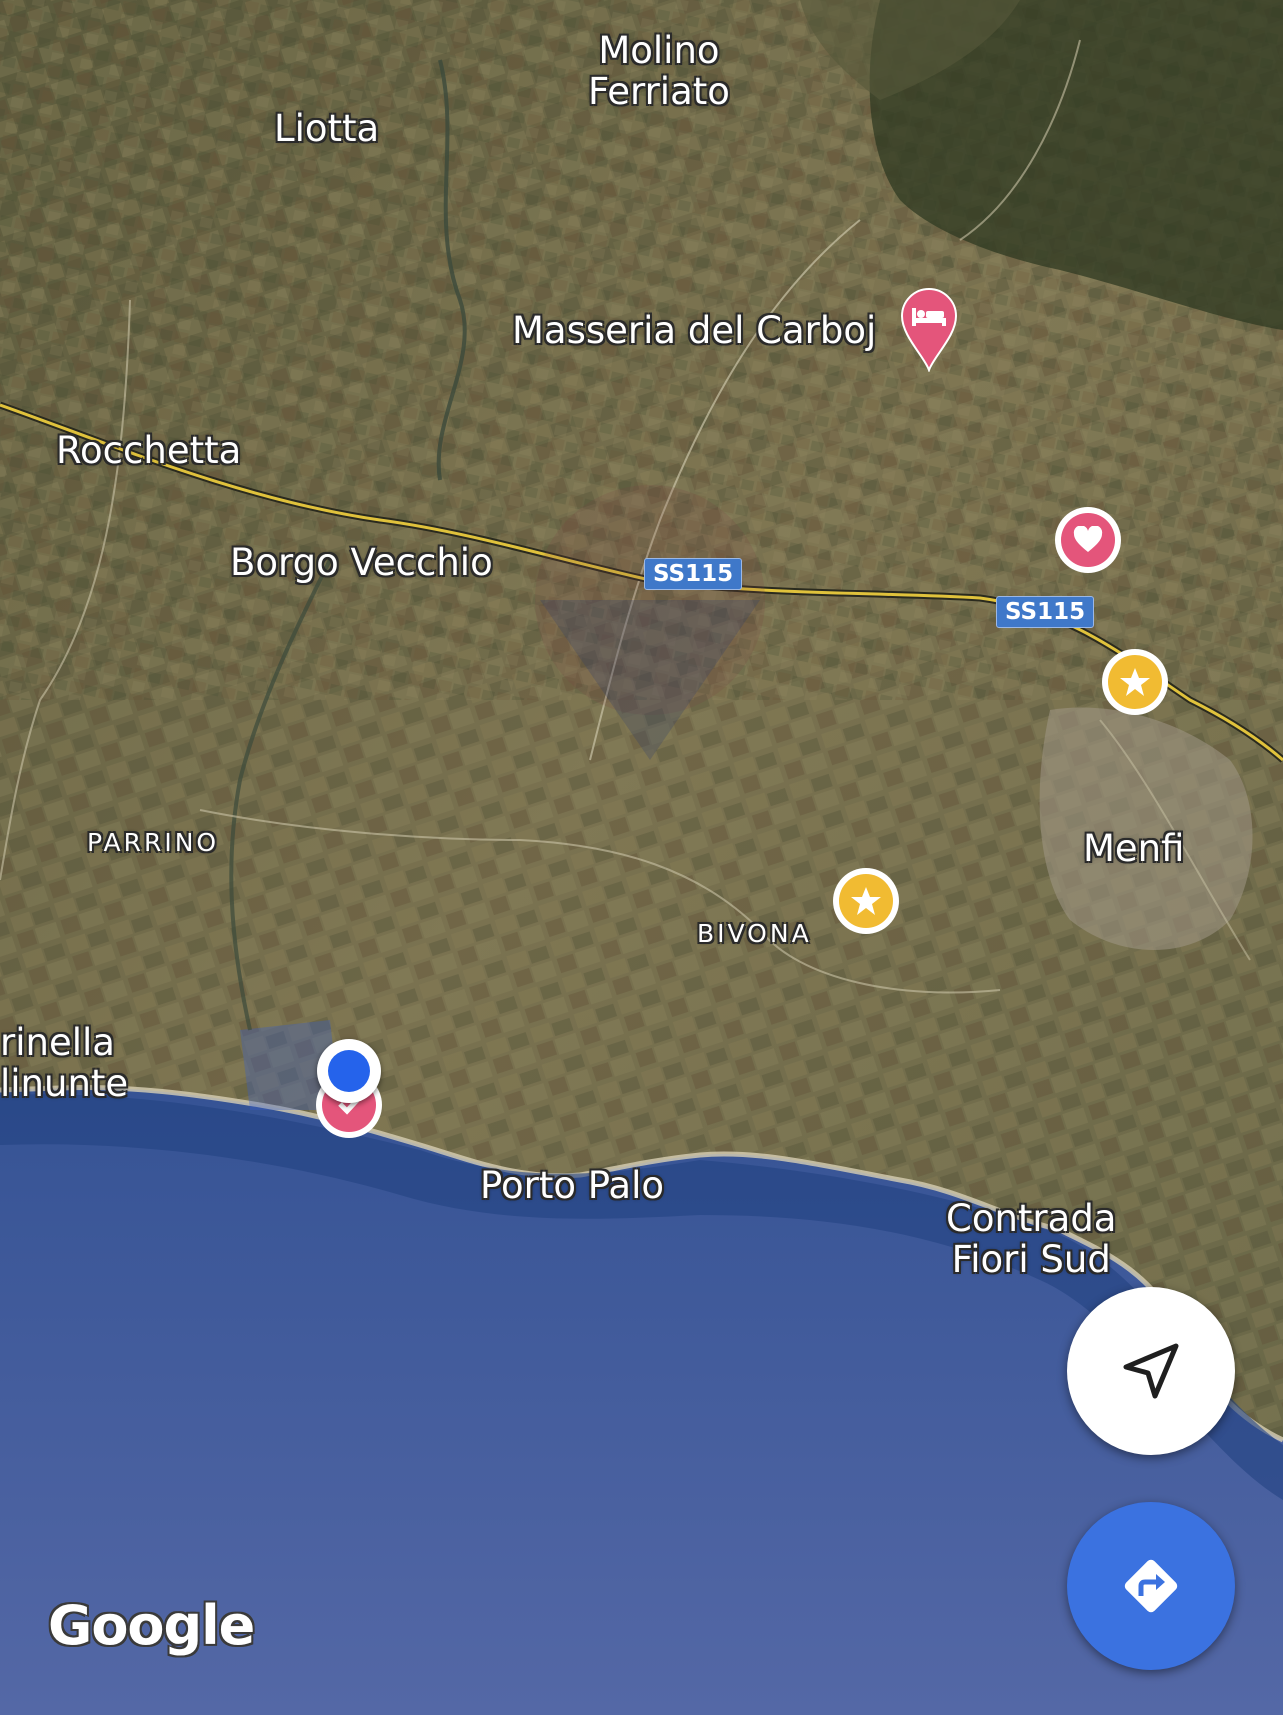  I want to click on hotel-pin, so click(929, 329).